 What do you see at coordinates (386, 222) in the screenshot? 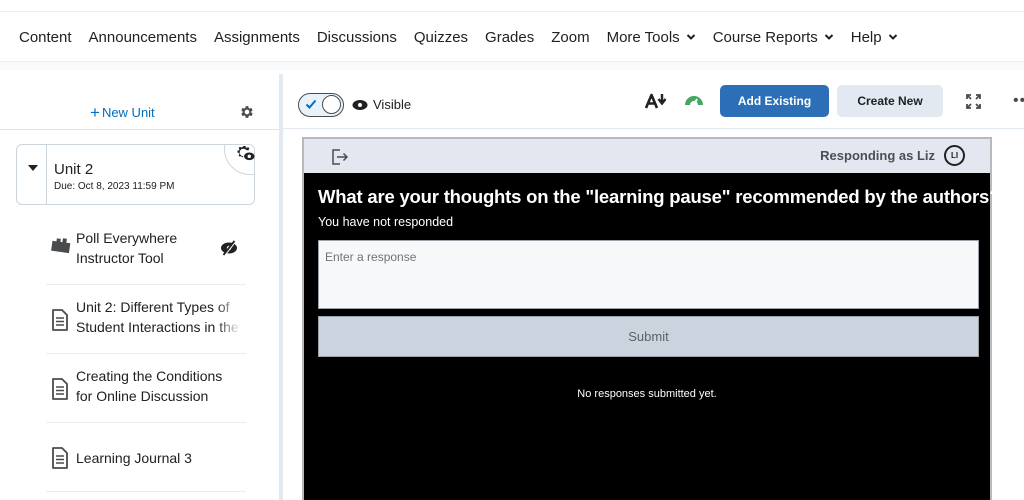
I see `response-status: You have not responded` at bounding box center [386, 222].